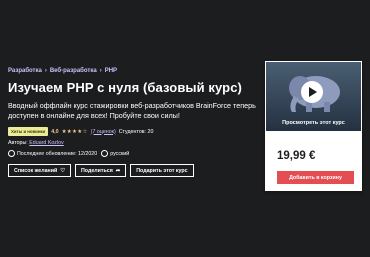 The height and width of the screenshot is (257, 370). What do you see at coordinates (28, 131) in the screenshot?
I see `bestseller-badge: Хиты и новинки` at bounding box center [28, 131].